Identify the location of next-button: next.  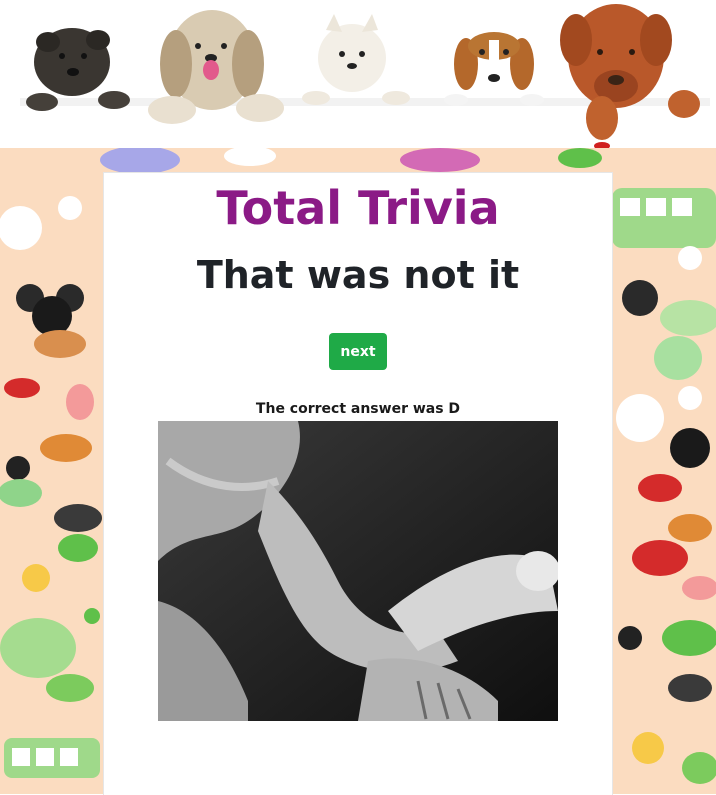
(358, 351).